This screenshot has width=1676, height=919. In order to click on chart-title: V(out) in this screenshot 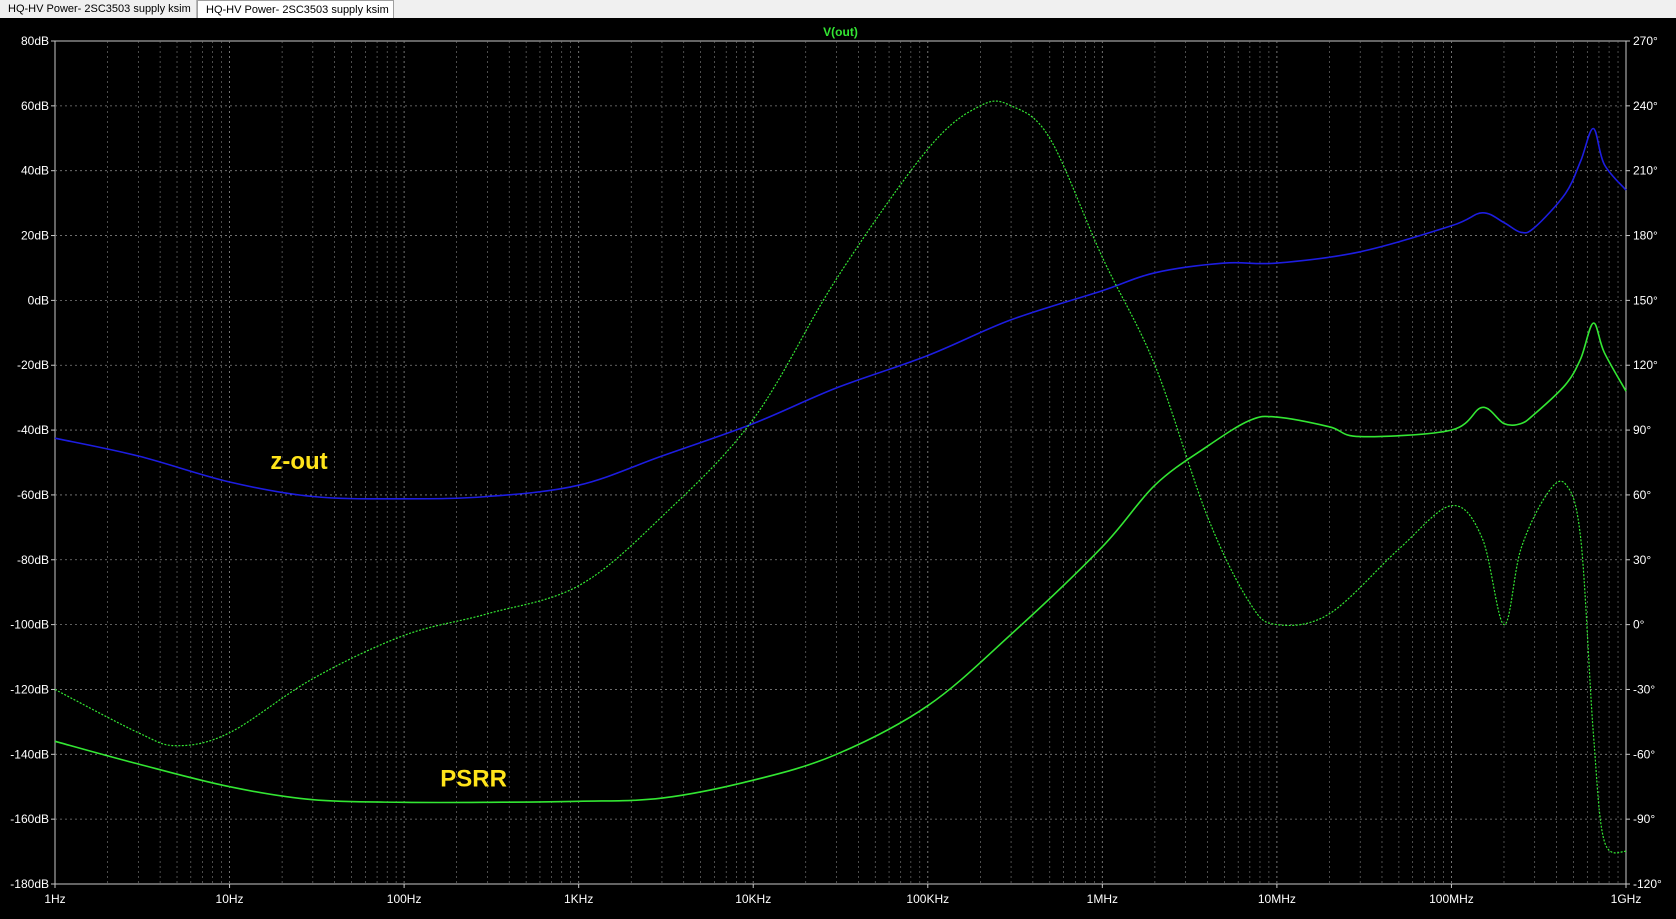, I will do `click(840, 32)`.